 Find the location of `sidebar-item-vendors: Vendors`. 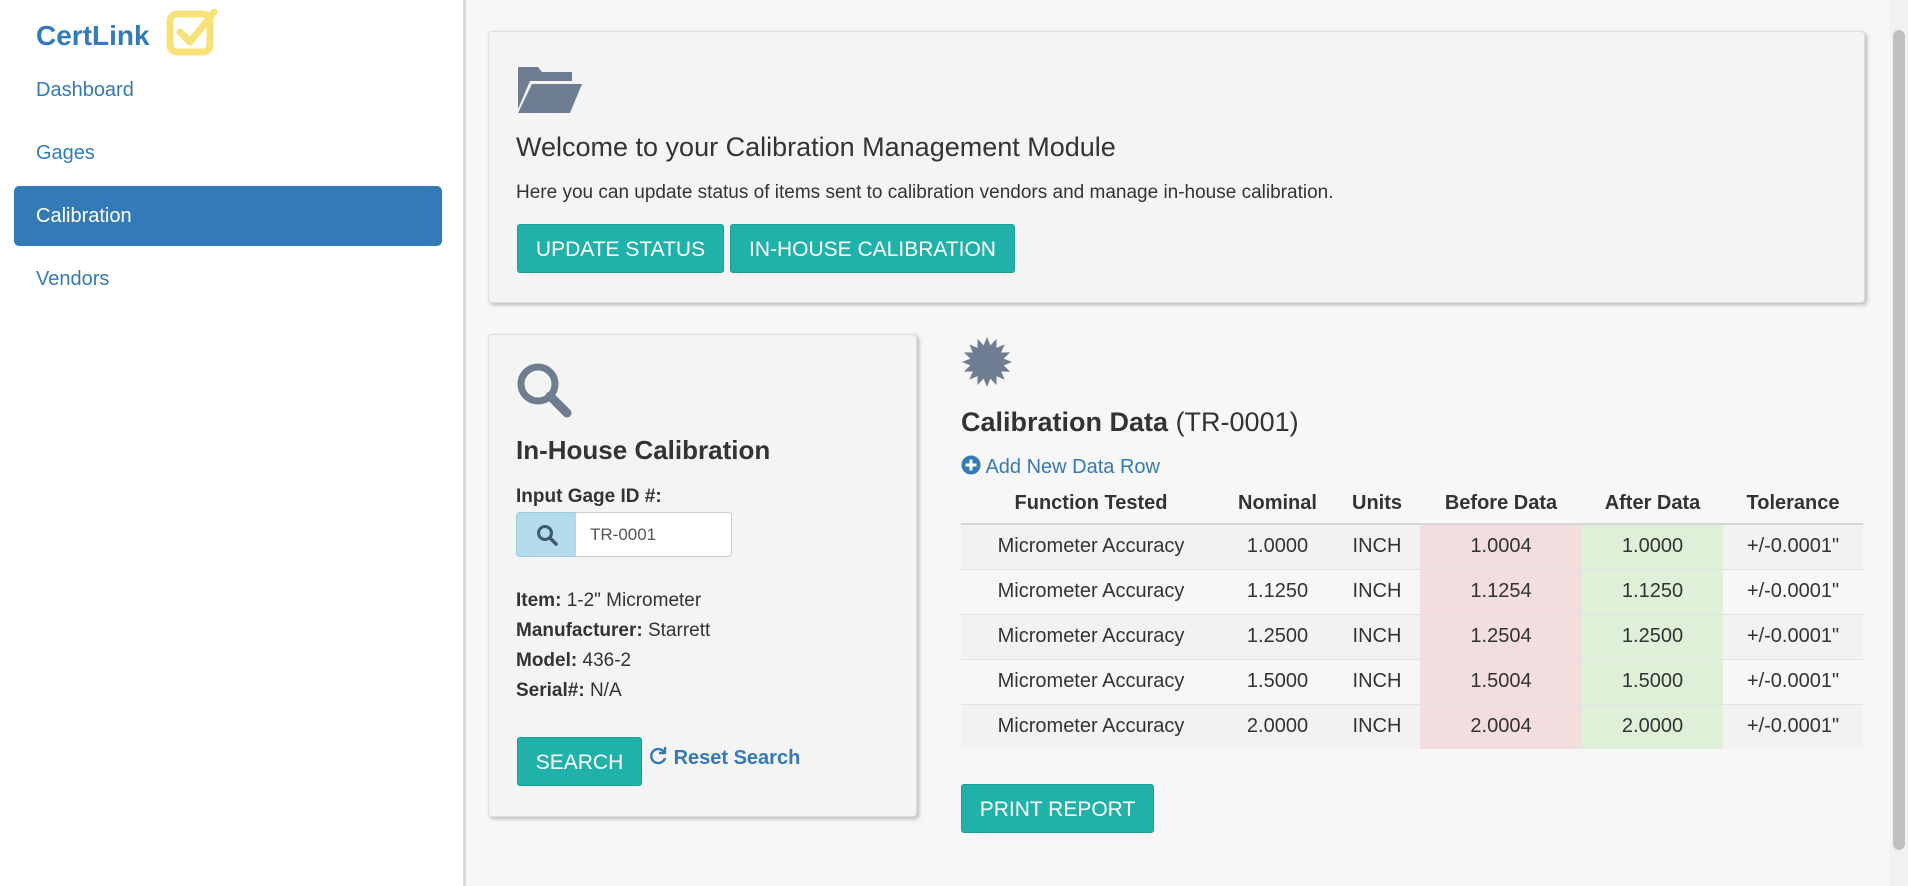

sidebar-item-vendors: Vendors is located at coordinates (228, 279).